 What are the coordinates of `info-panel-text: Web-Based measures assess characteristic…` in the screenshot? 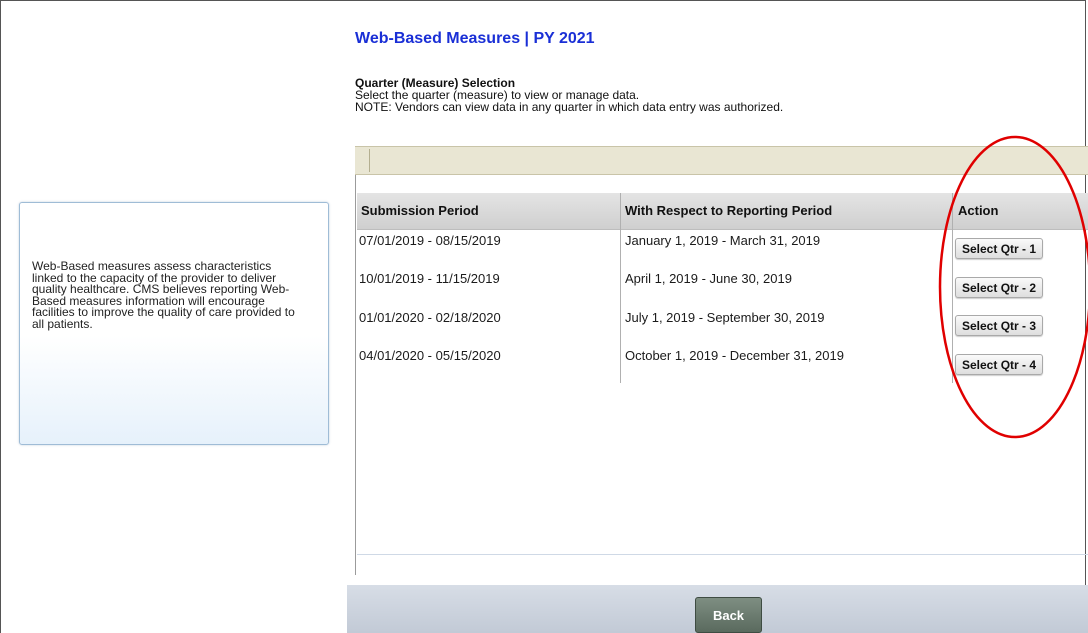 It's located at (163, 295).